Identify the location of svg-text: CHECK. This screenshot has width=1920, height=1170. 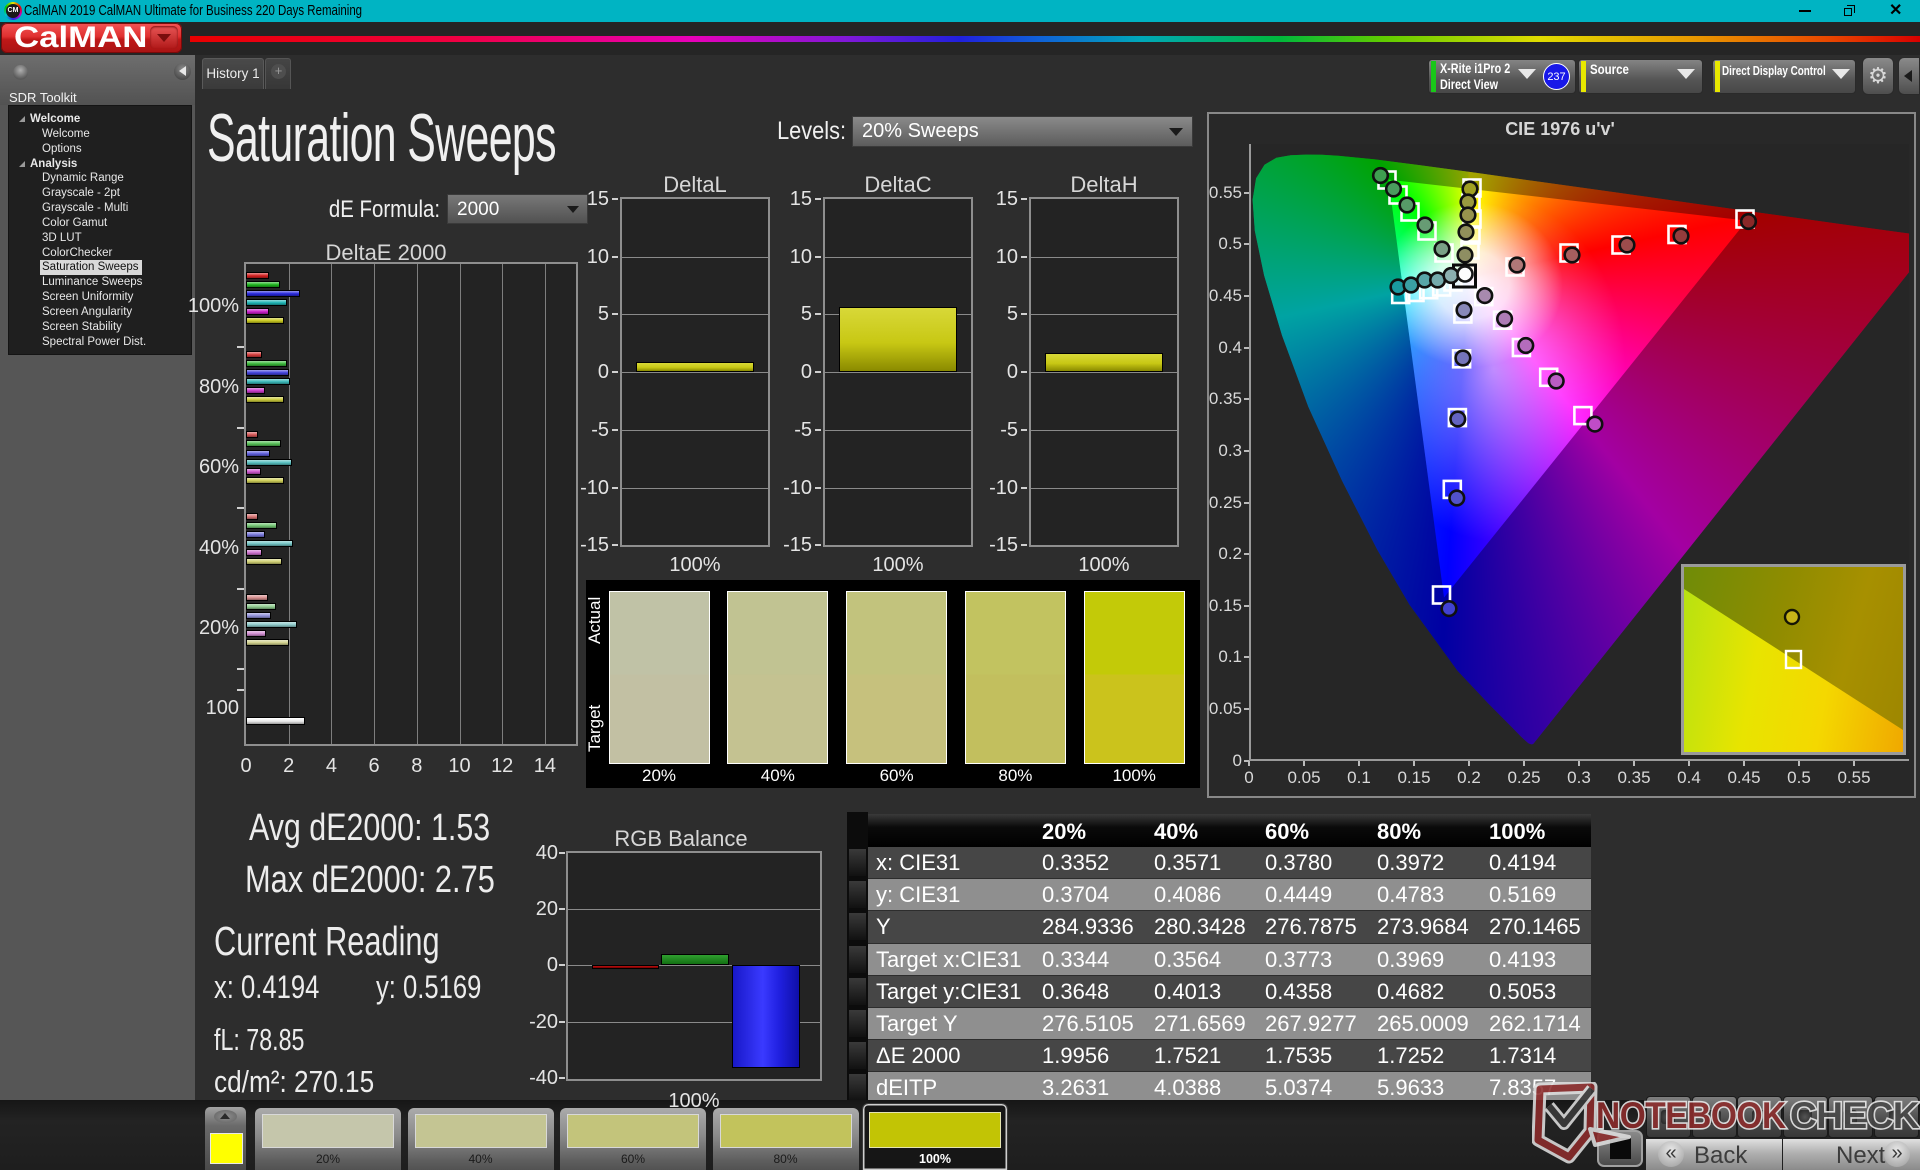
(1855, 1115).